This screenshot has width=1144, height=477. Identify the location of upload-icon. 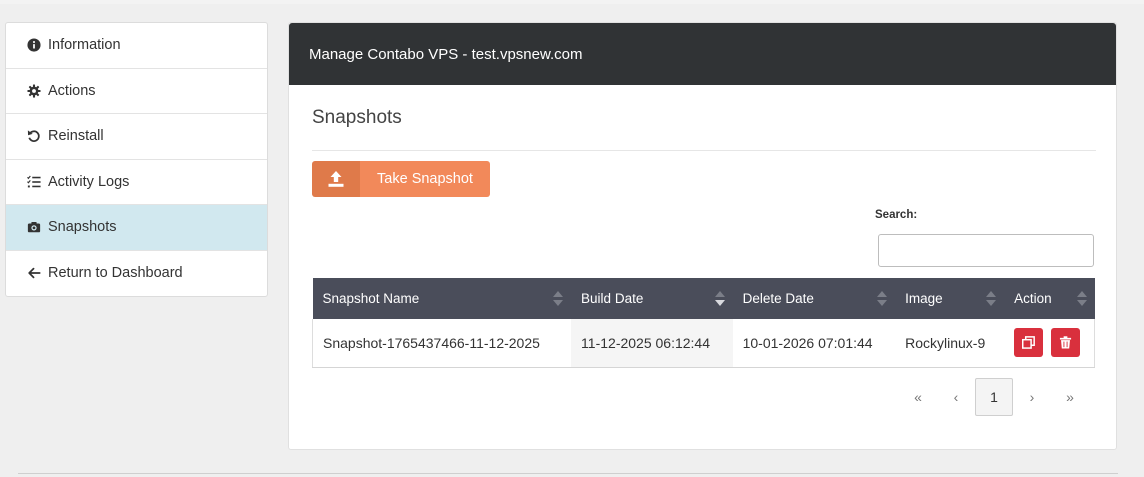
(336, 179).